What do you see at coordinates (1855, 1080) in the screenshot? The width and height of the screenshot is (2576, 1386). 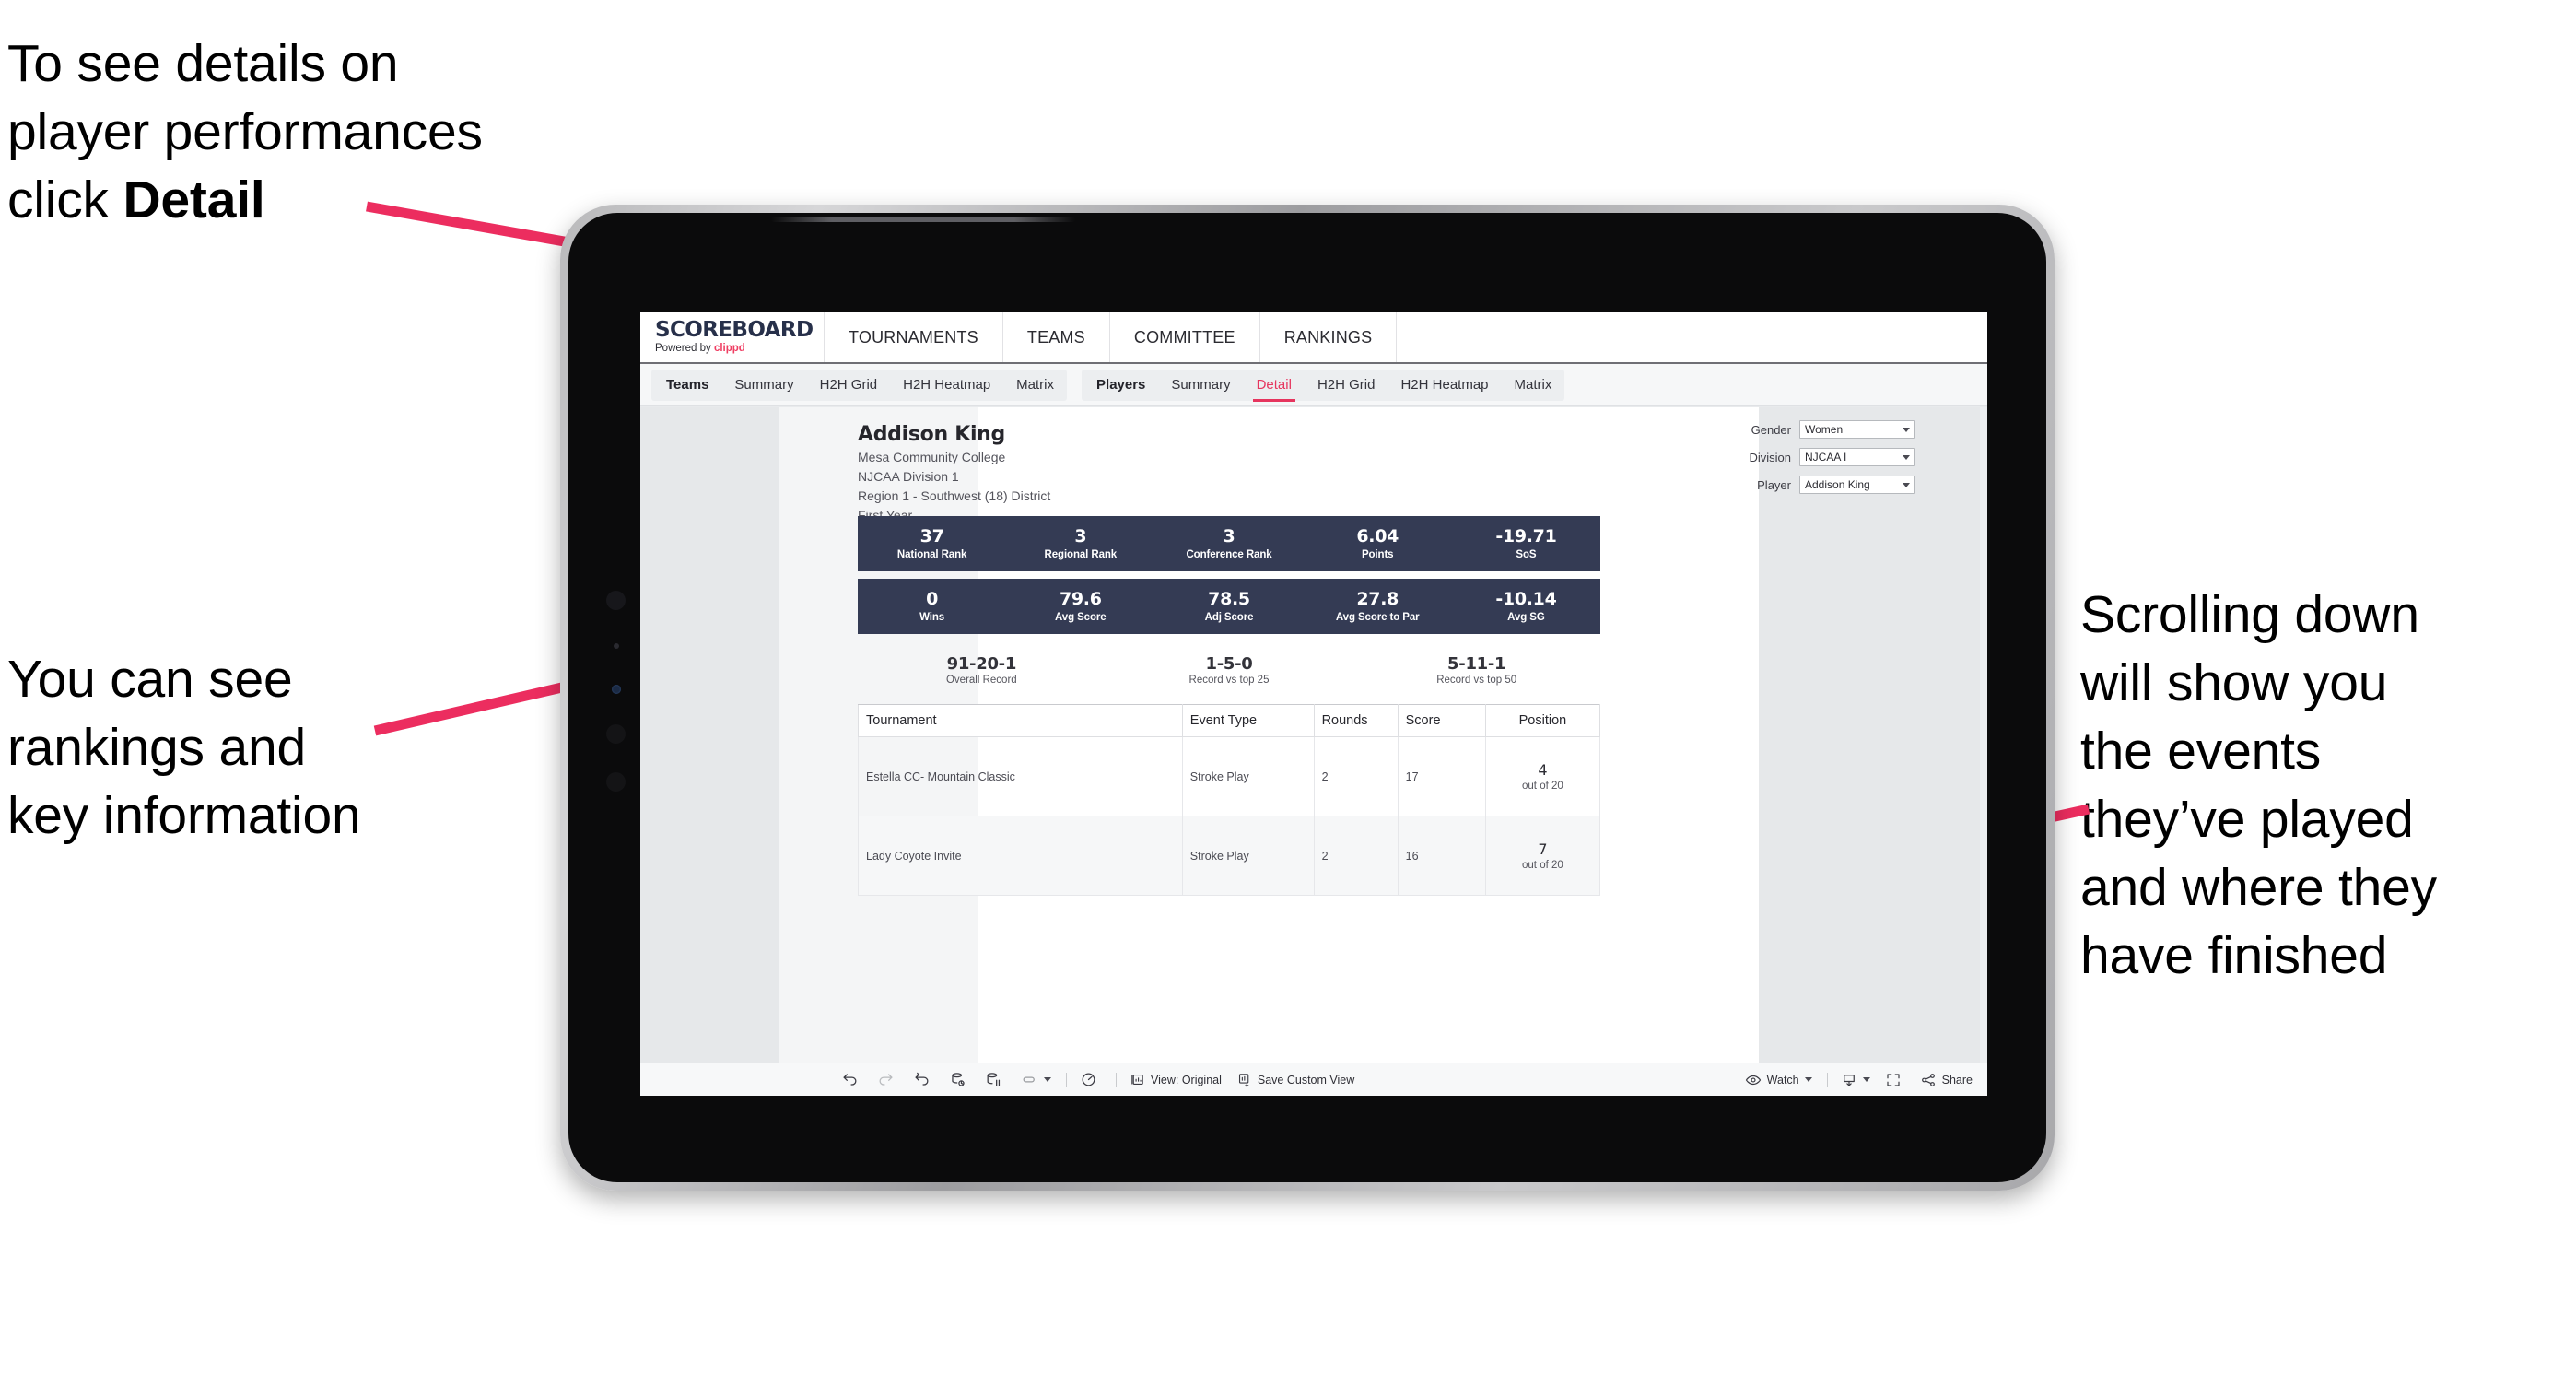 I see `download-button` at bounding box center [1855, 1080].